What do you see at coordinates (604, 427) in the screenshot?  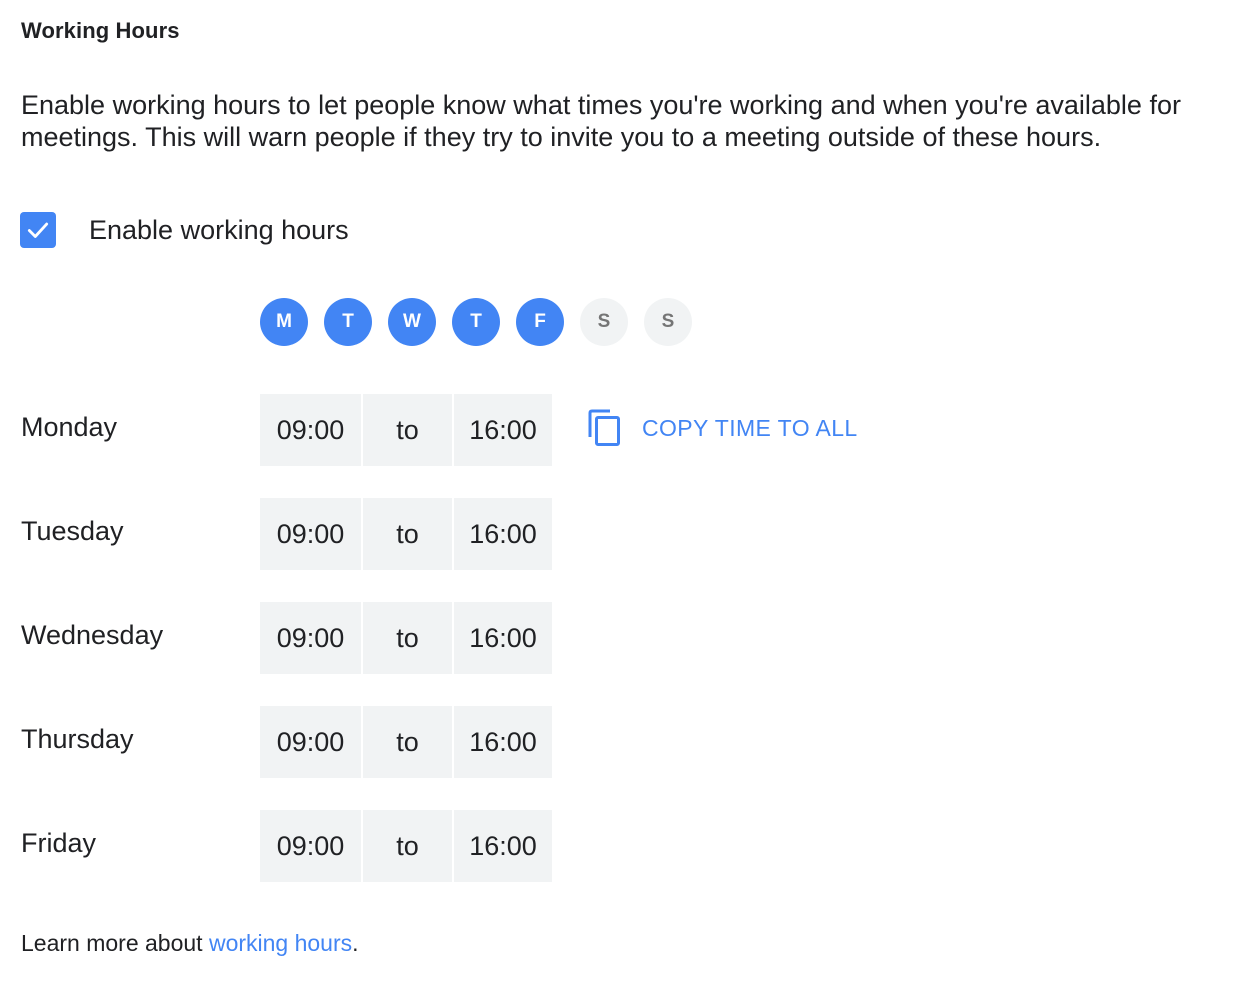 I see `copy-icon` at bounding box center [604, 427].